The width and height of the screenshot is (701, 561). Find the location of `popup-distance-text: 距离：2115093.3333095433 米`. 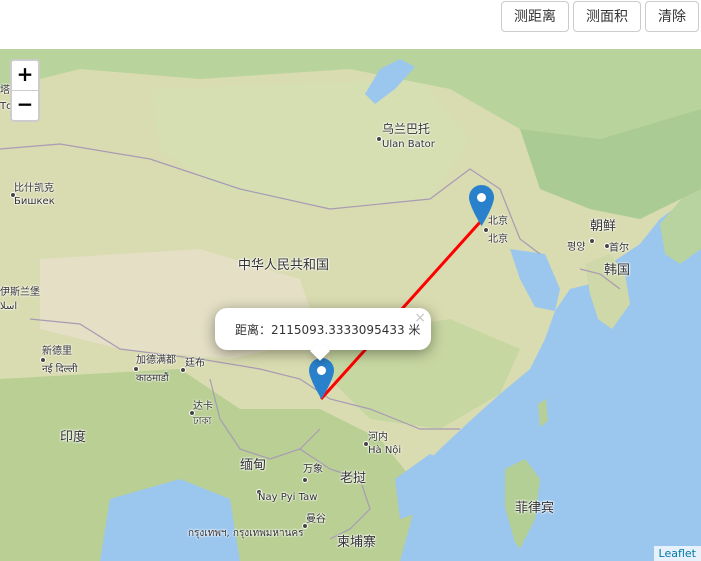

popup-distance-text: 距离：2115093.3333095433 米 is located at coordinates (328, 330).